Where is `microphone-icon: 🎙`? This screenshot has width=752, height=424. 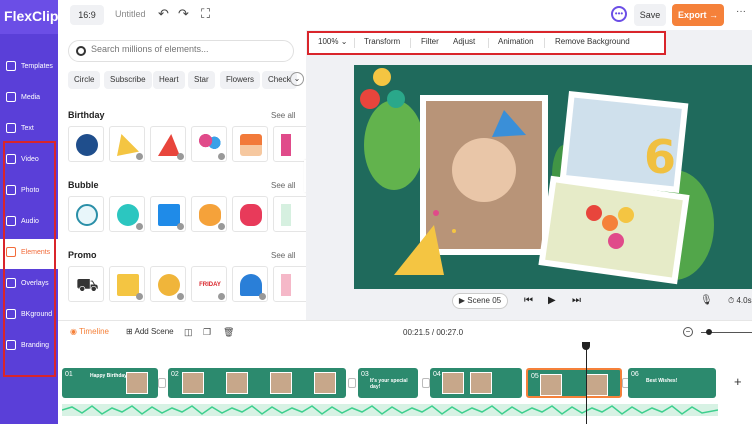 microphone-icon: 🎙 is located at coordinates (706, 300).